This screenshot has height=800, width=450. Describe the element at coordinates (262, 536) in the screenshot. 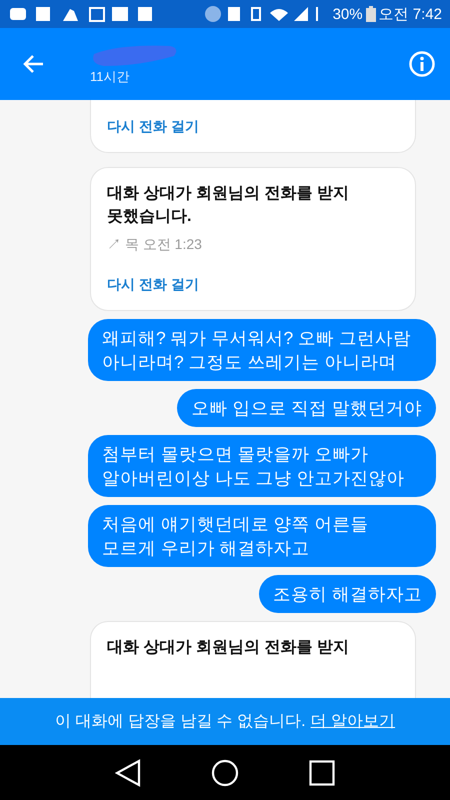

I see `message-bubble: 처음에 얘기햇던데로 양쪽 어른들 모르게 우리가 해결하자고` at that location.